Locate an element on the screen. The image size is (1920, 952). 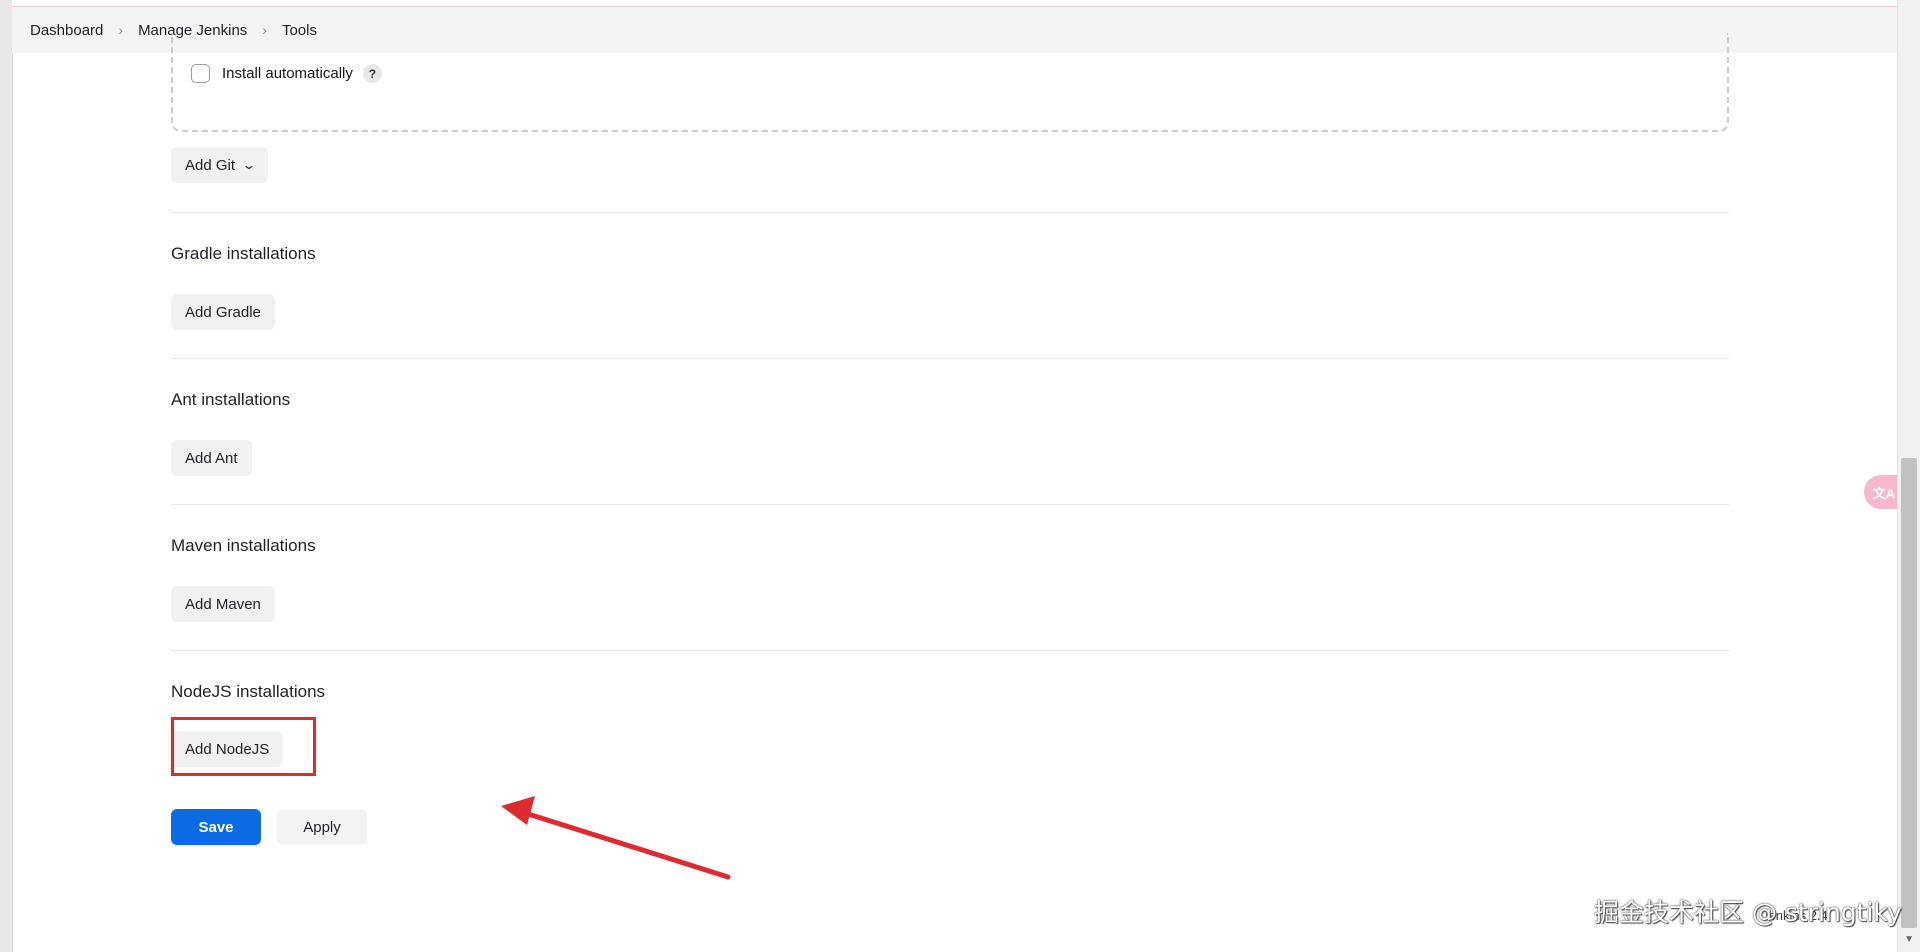
save-button: Save is located at coordinates (216, 827).